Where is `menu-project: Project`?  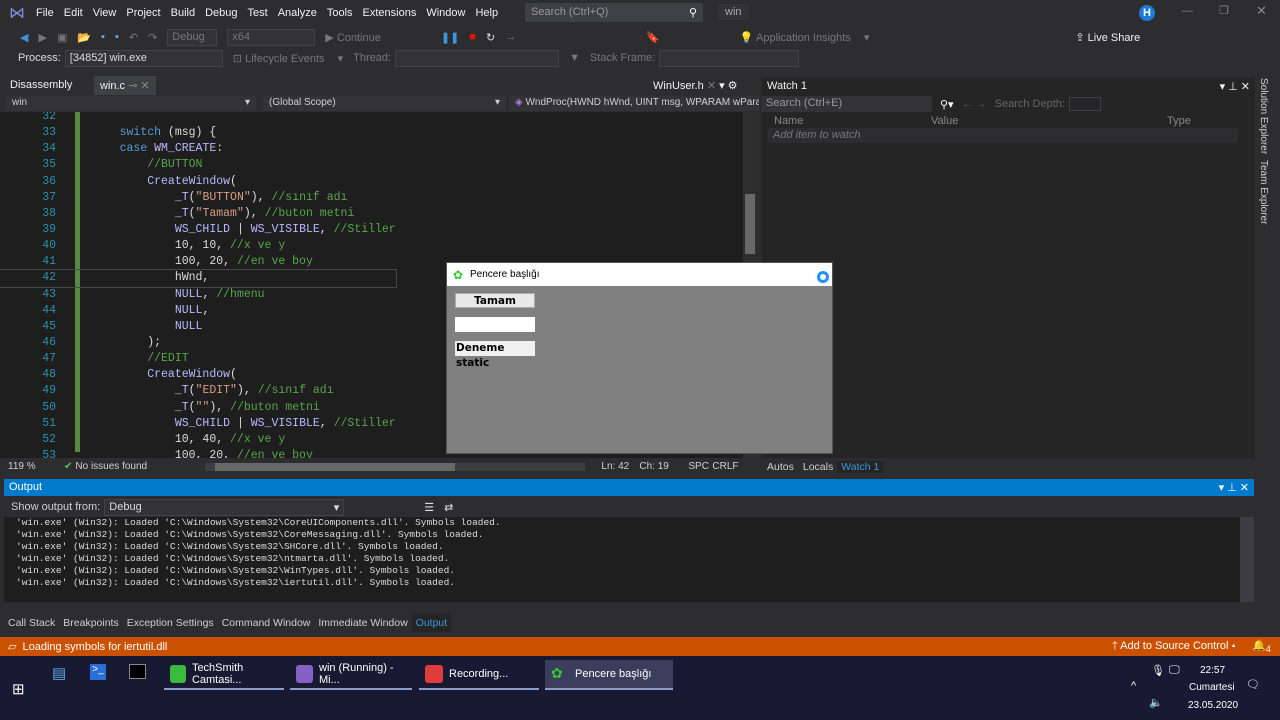 menu-project: Project is located at coordinates (143, 13).